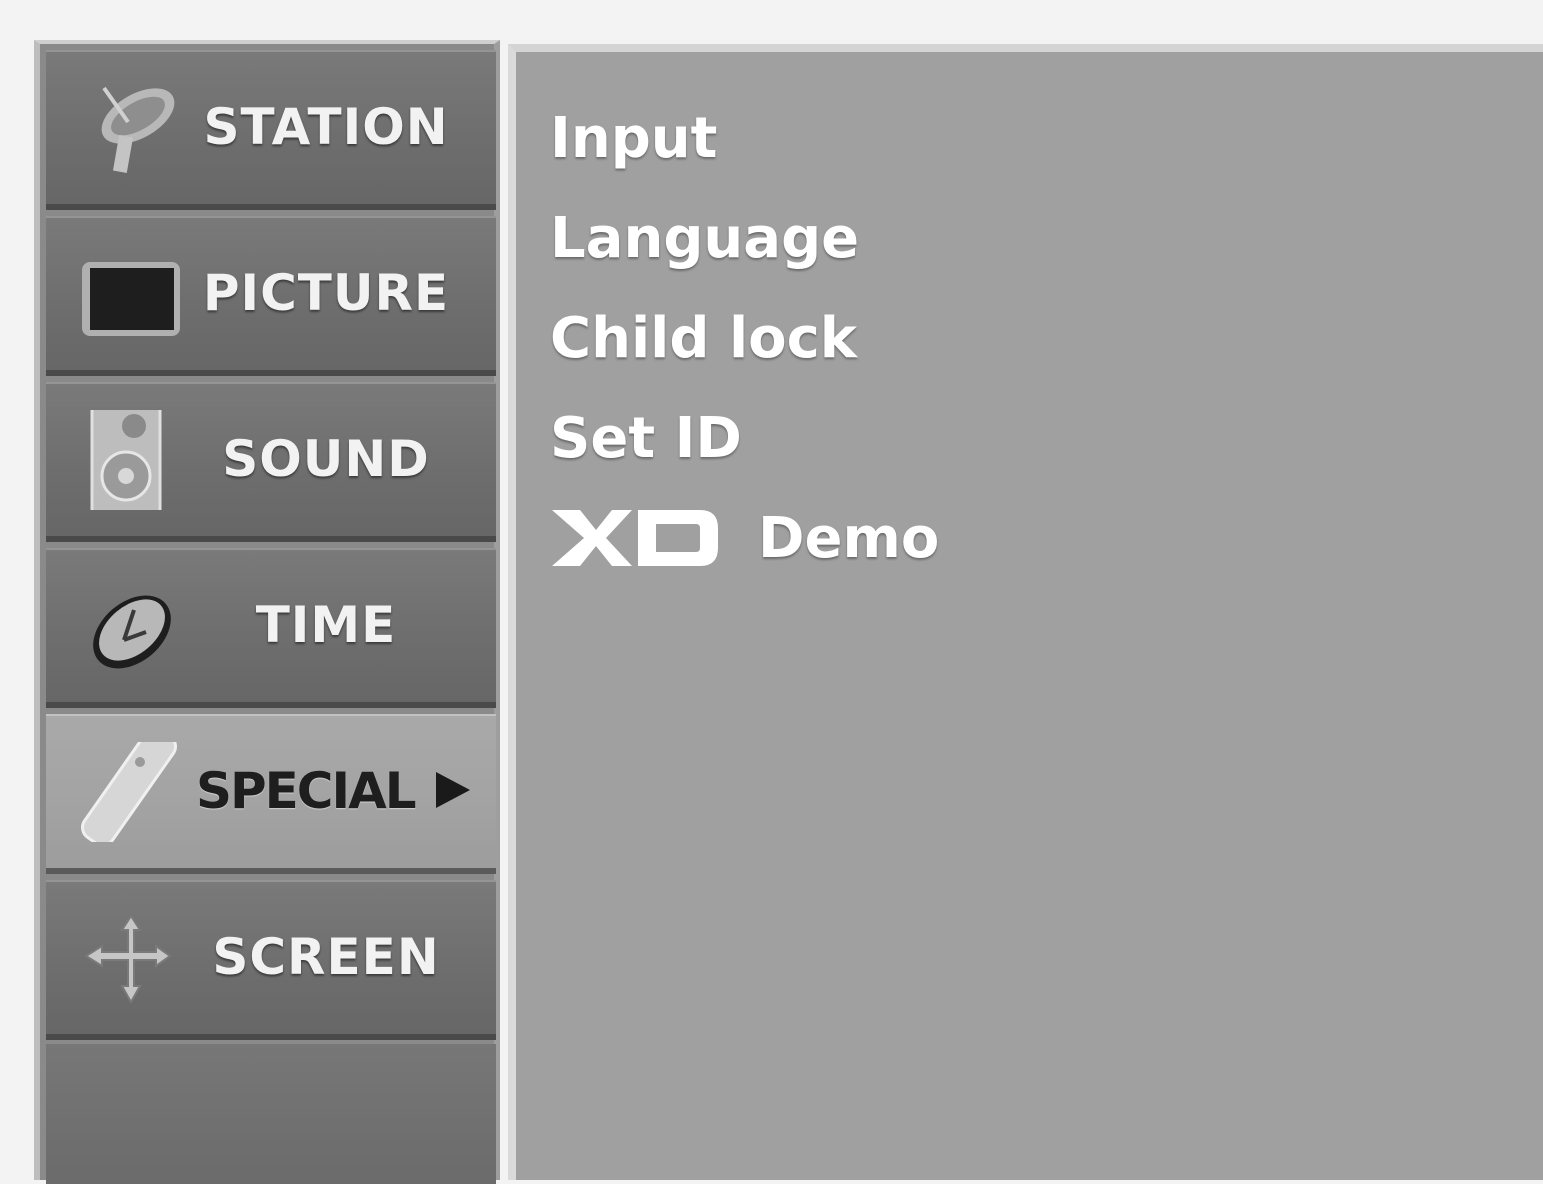  I want to click on menu-item-label: SCREEN, so click(326, 957).